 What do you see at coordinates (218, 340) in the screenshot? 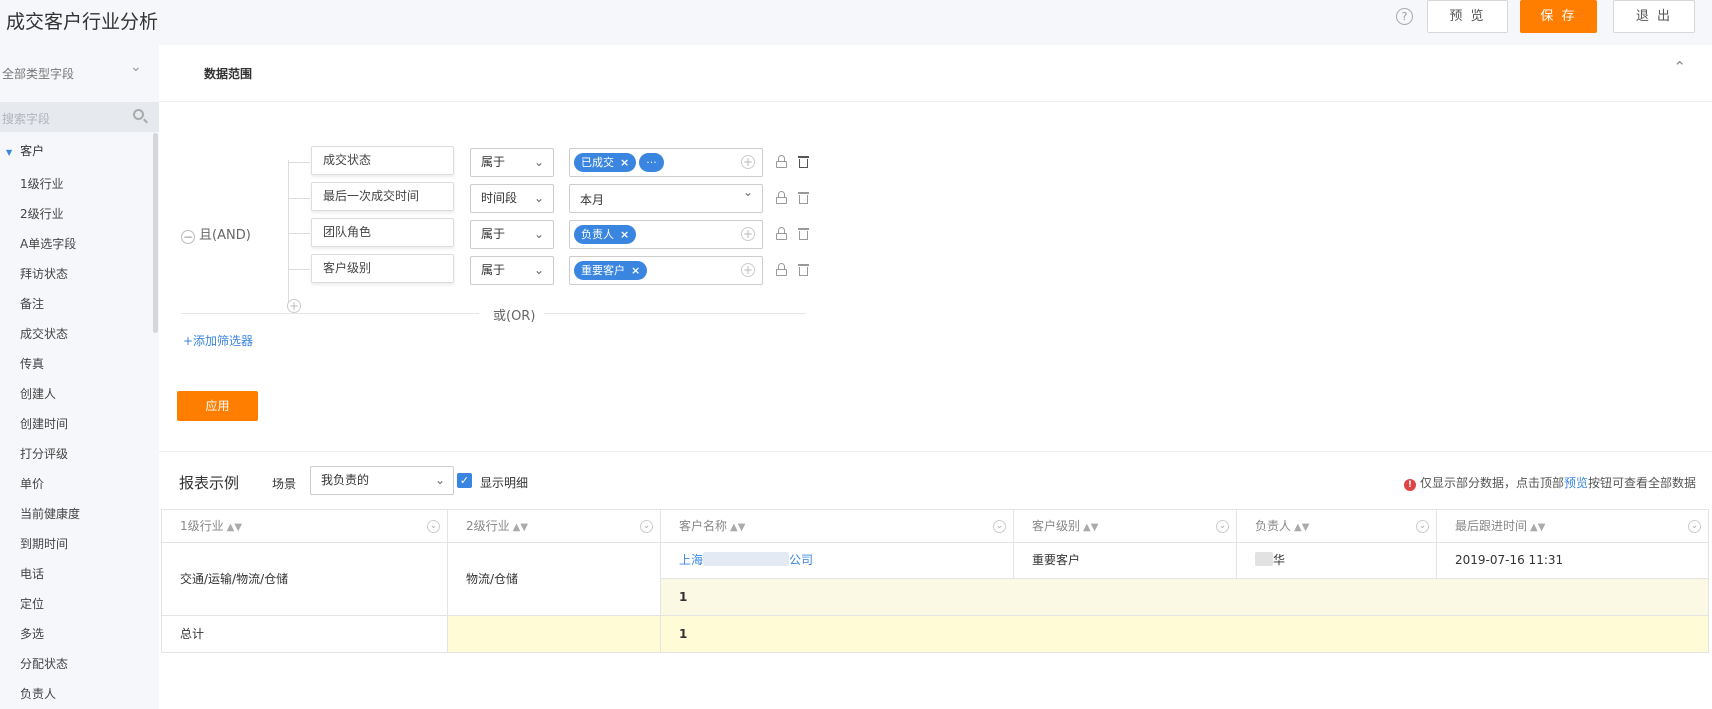
I see `add-filter-link: +添加筛选器` at bounding box center [218, 340].